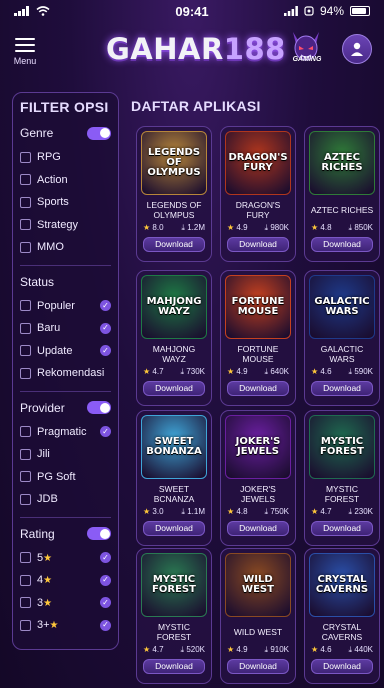 The image size is (384, 688). Describe the element at coordinates (56, 476) in the screenshot. I see `option-label: PG Soft` at that location.